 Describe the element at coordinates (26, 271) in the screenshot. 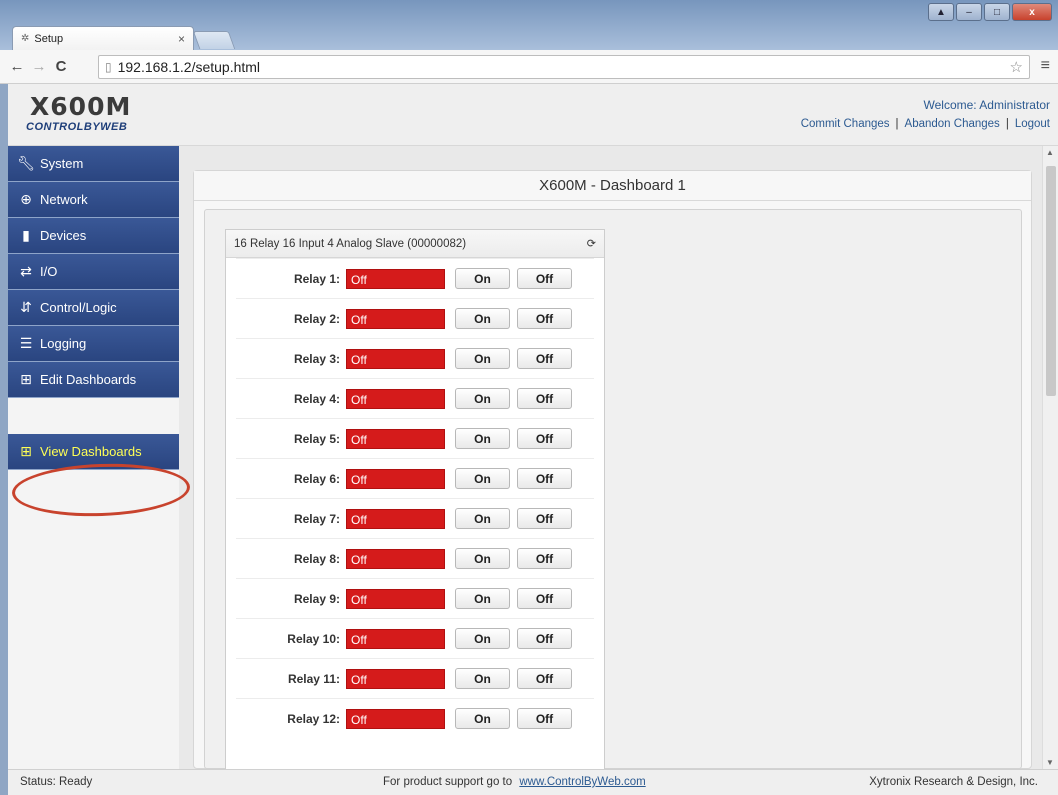

I see `io-arrows-icon: ⇄` at that location.